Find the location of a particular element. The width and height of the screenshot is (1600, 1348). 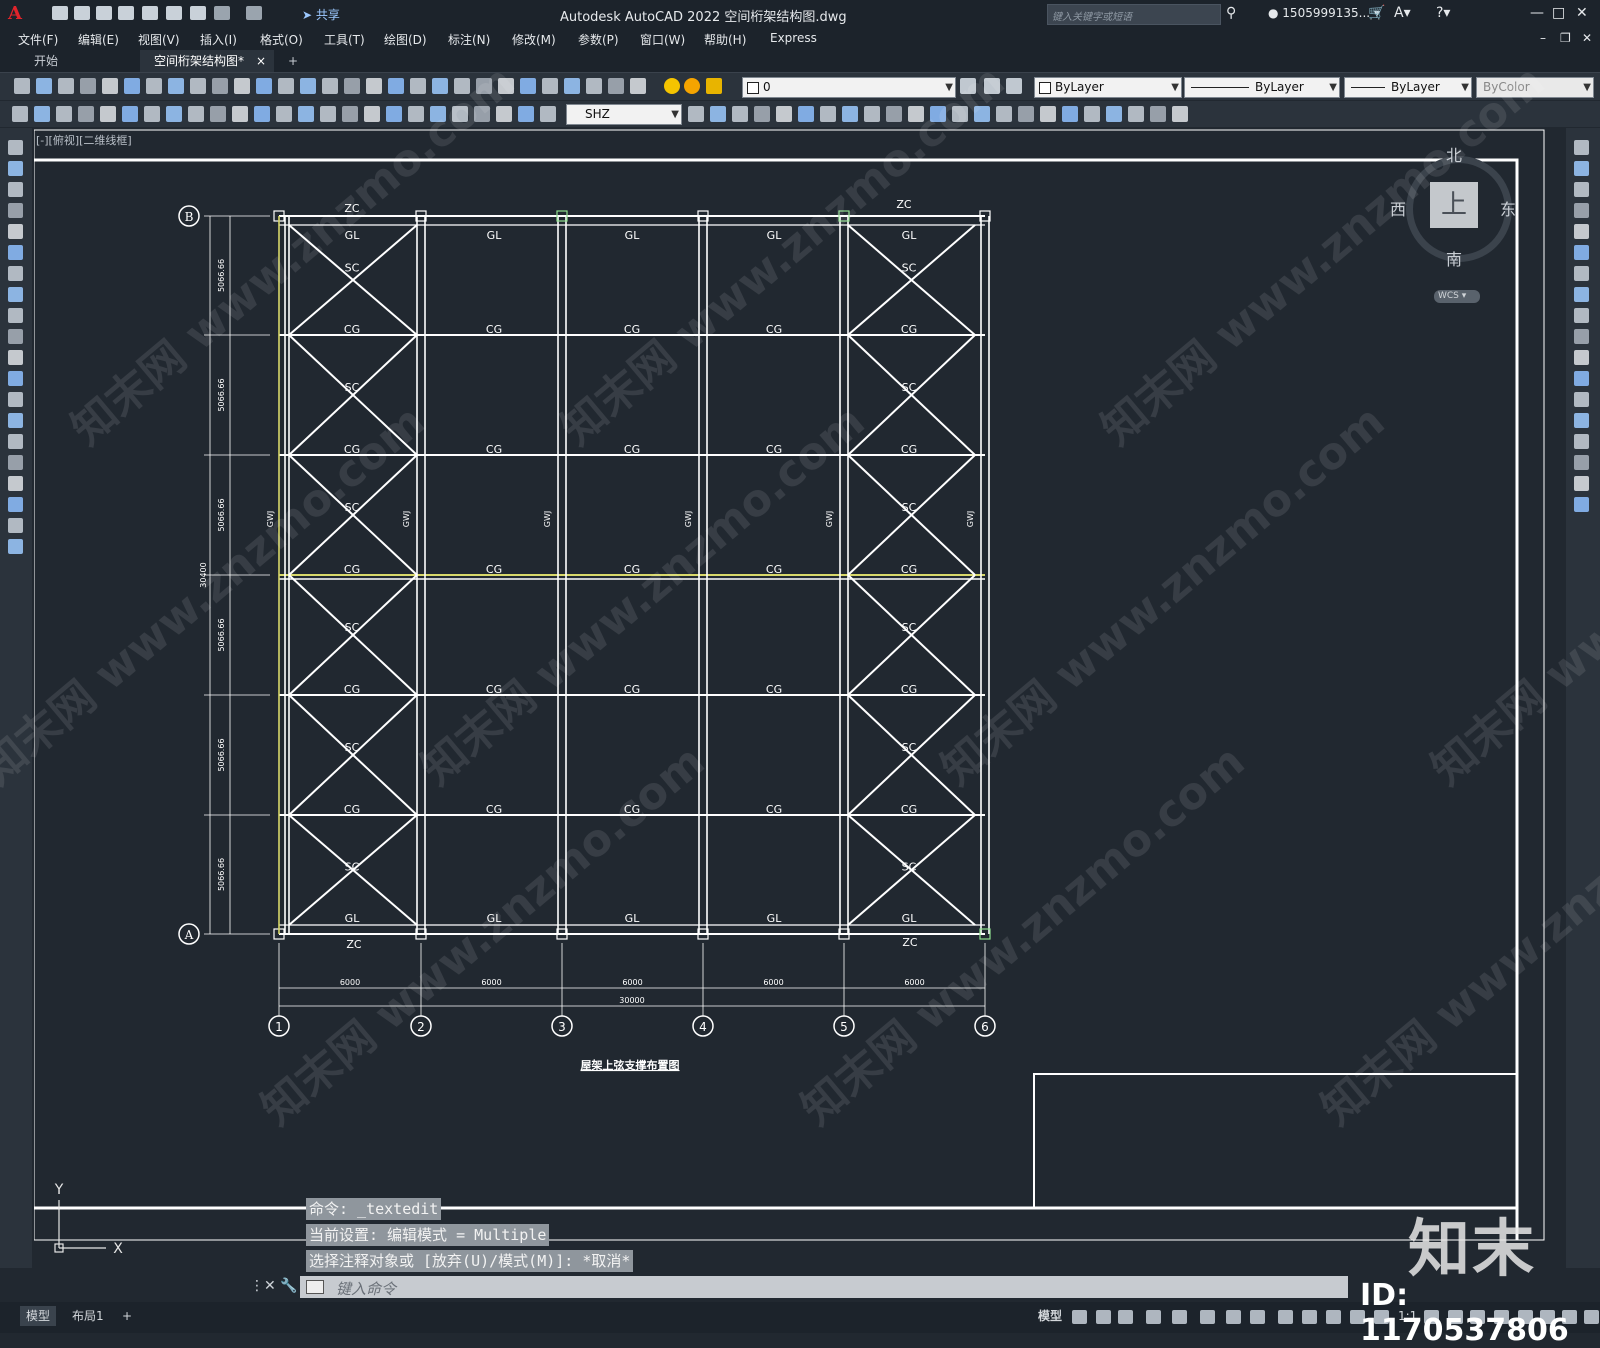

menu-parametric: 参数(P) is located at coordinates (598, 39).